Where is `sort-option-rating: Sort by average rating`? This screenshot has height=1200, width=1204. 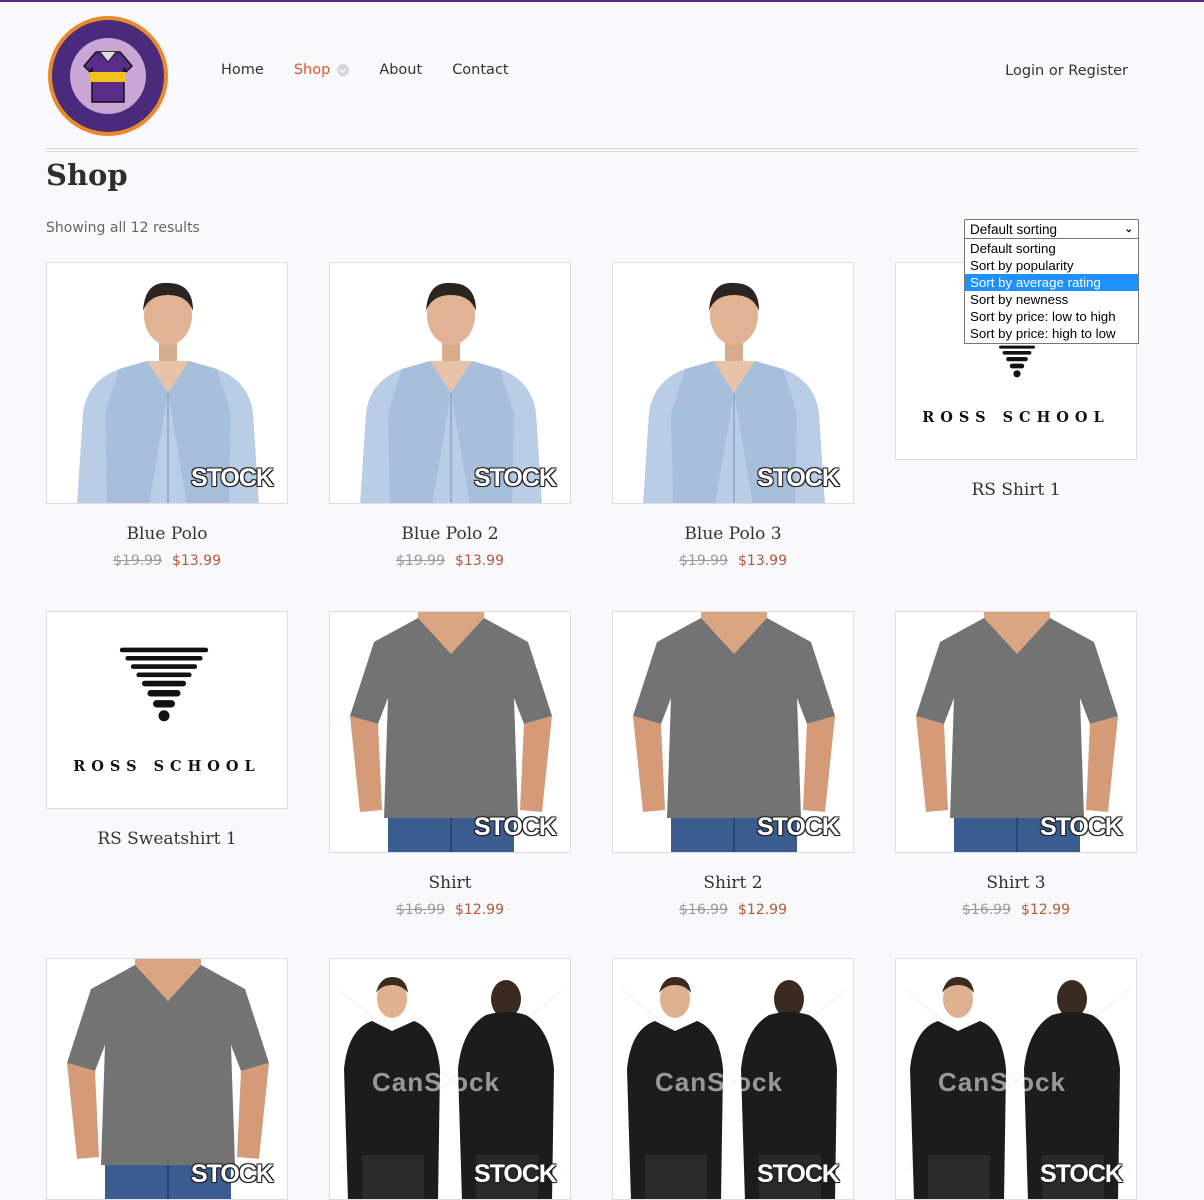 sort-option-rating: Sort by average rating is located at coordinates (1051, 282).